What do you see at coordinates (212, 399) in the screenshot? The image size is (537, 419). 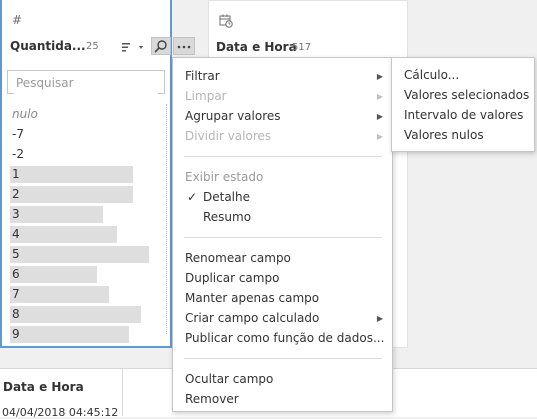 I see `menu-item-remover: Remover` at bounding box center [212, 399].